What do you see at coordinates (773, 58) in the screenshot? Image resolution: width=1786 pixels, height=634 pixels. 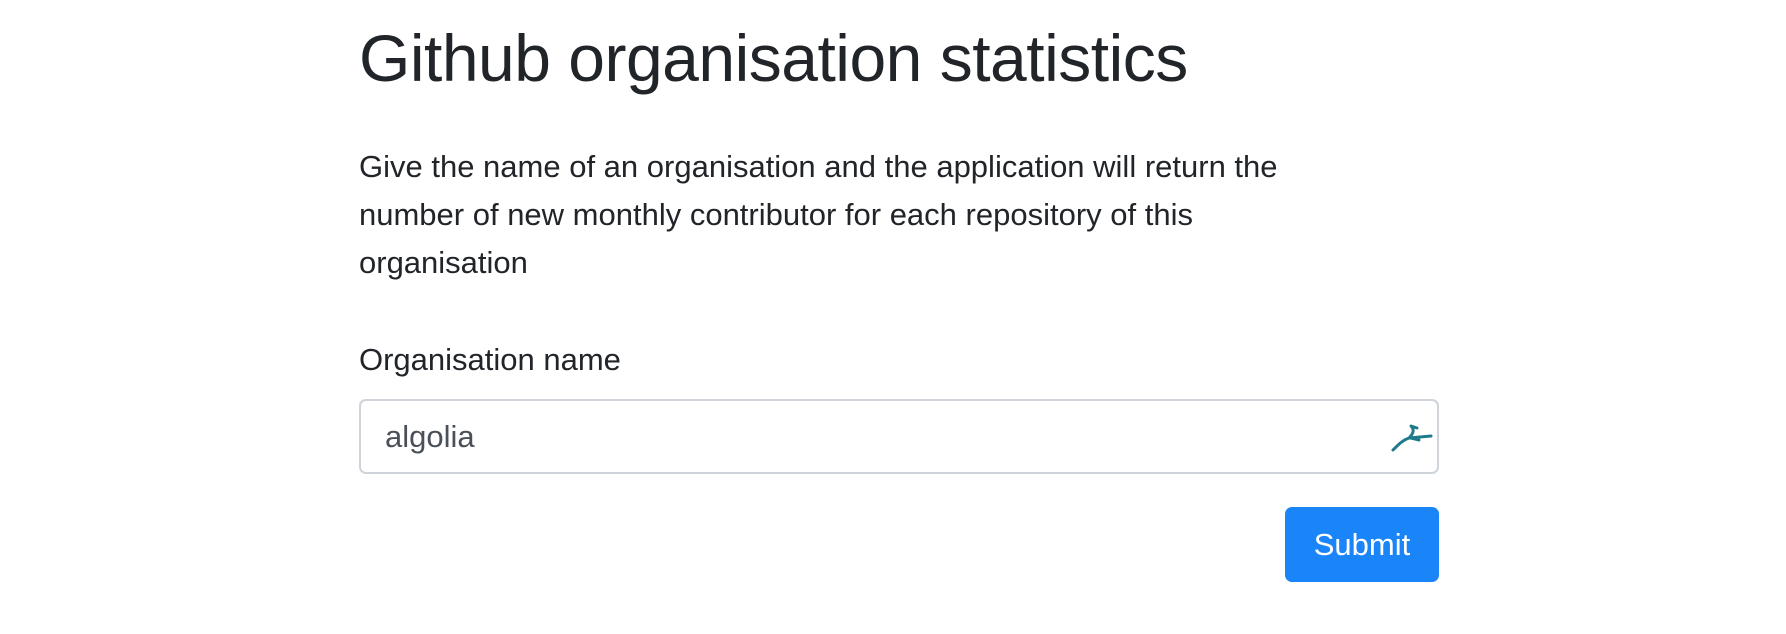 I see `page-title: Github organisation statistics` at bounding box center [773, 58].